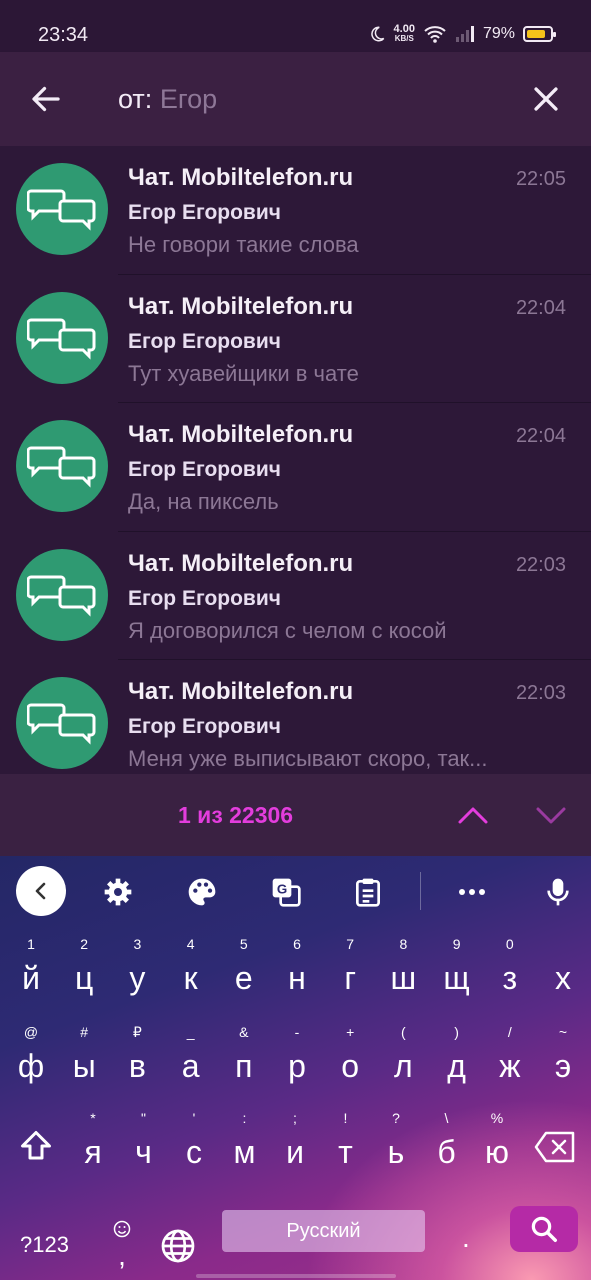  What do you see at coordinates (46, 99) in the screenshot?
I see `arrow-left-icon` at bounding box center [46, 99].